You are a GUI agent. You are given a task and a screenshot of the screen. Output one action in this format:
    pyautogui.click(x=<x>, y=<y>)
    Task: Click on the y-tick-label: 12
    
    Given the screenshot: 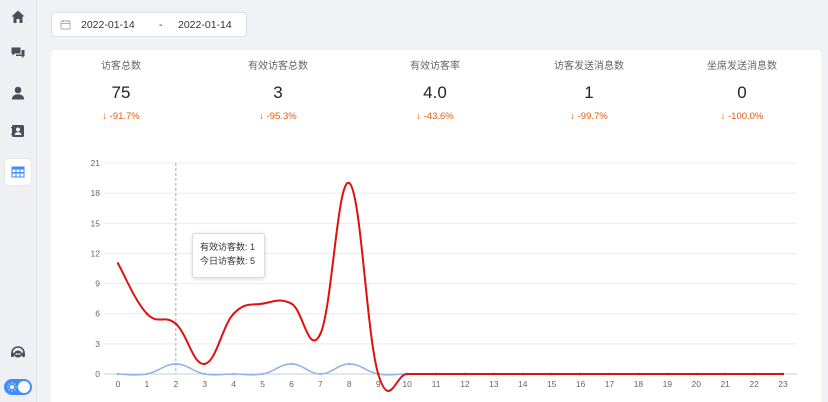 What is the action you would take?
    pyautogui.click(x=96, y=253)
    